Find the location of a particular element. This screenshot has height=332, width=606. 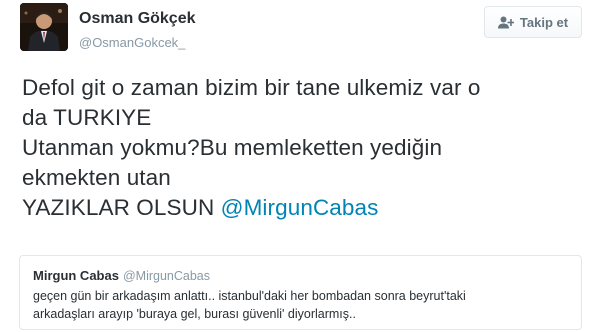

follow-button: Takip et is located at coordinates (533, 22).